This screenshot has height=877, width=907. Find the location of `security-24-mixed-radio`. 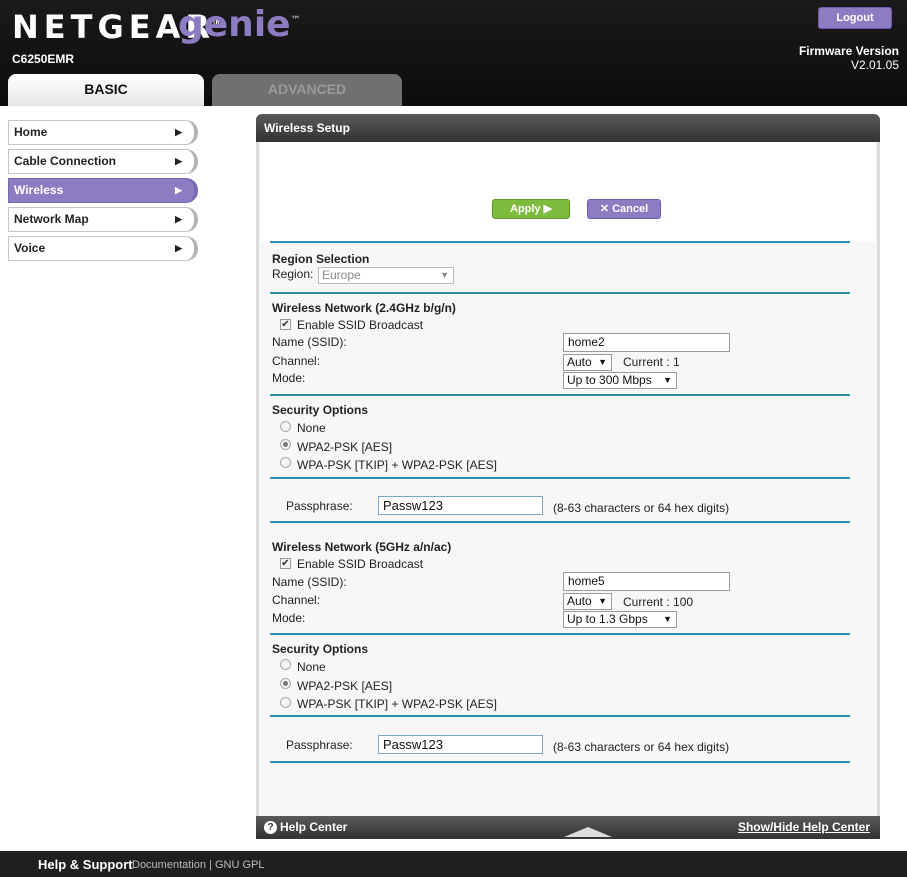

security-24-mixed-radio is located at coordinates (285, 462).